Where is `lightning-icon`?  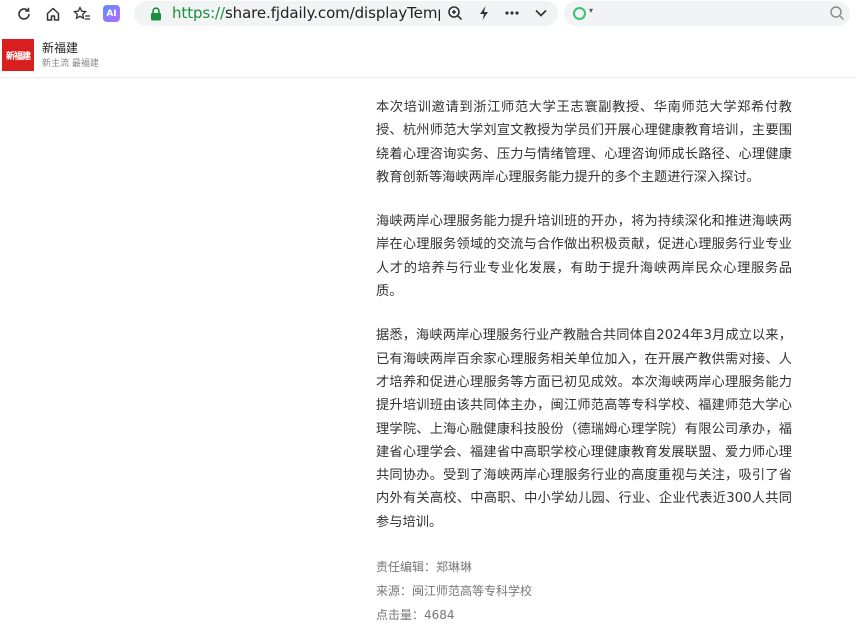
lightning-icon is located at coordinates (484, 13).